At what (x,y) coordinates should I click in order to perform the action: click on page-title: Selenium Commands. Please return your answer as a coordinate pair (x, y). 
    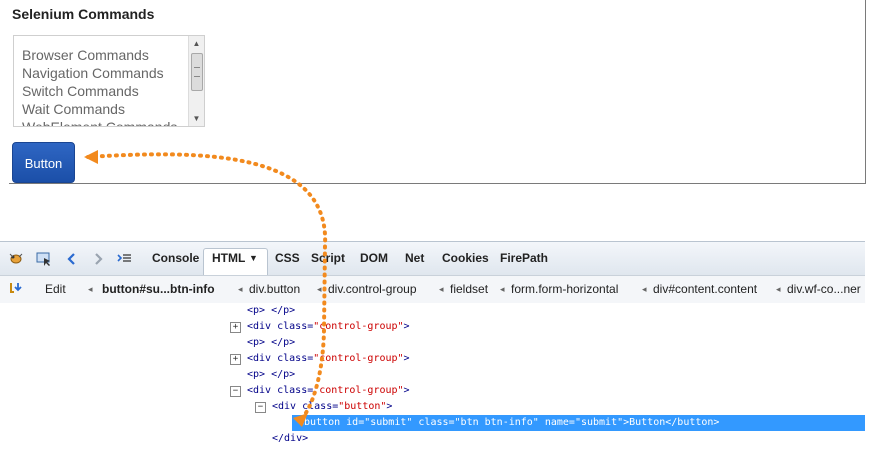
    Looking at the image, I should click on (83, 14).